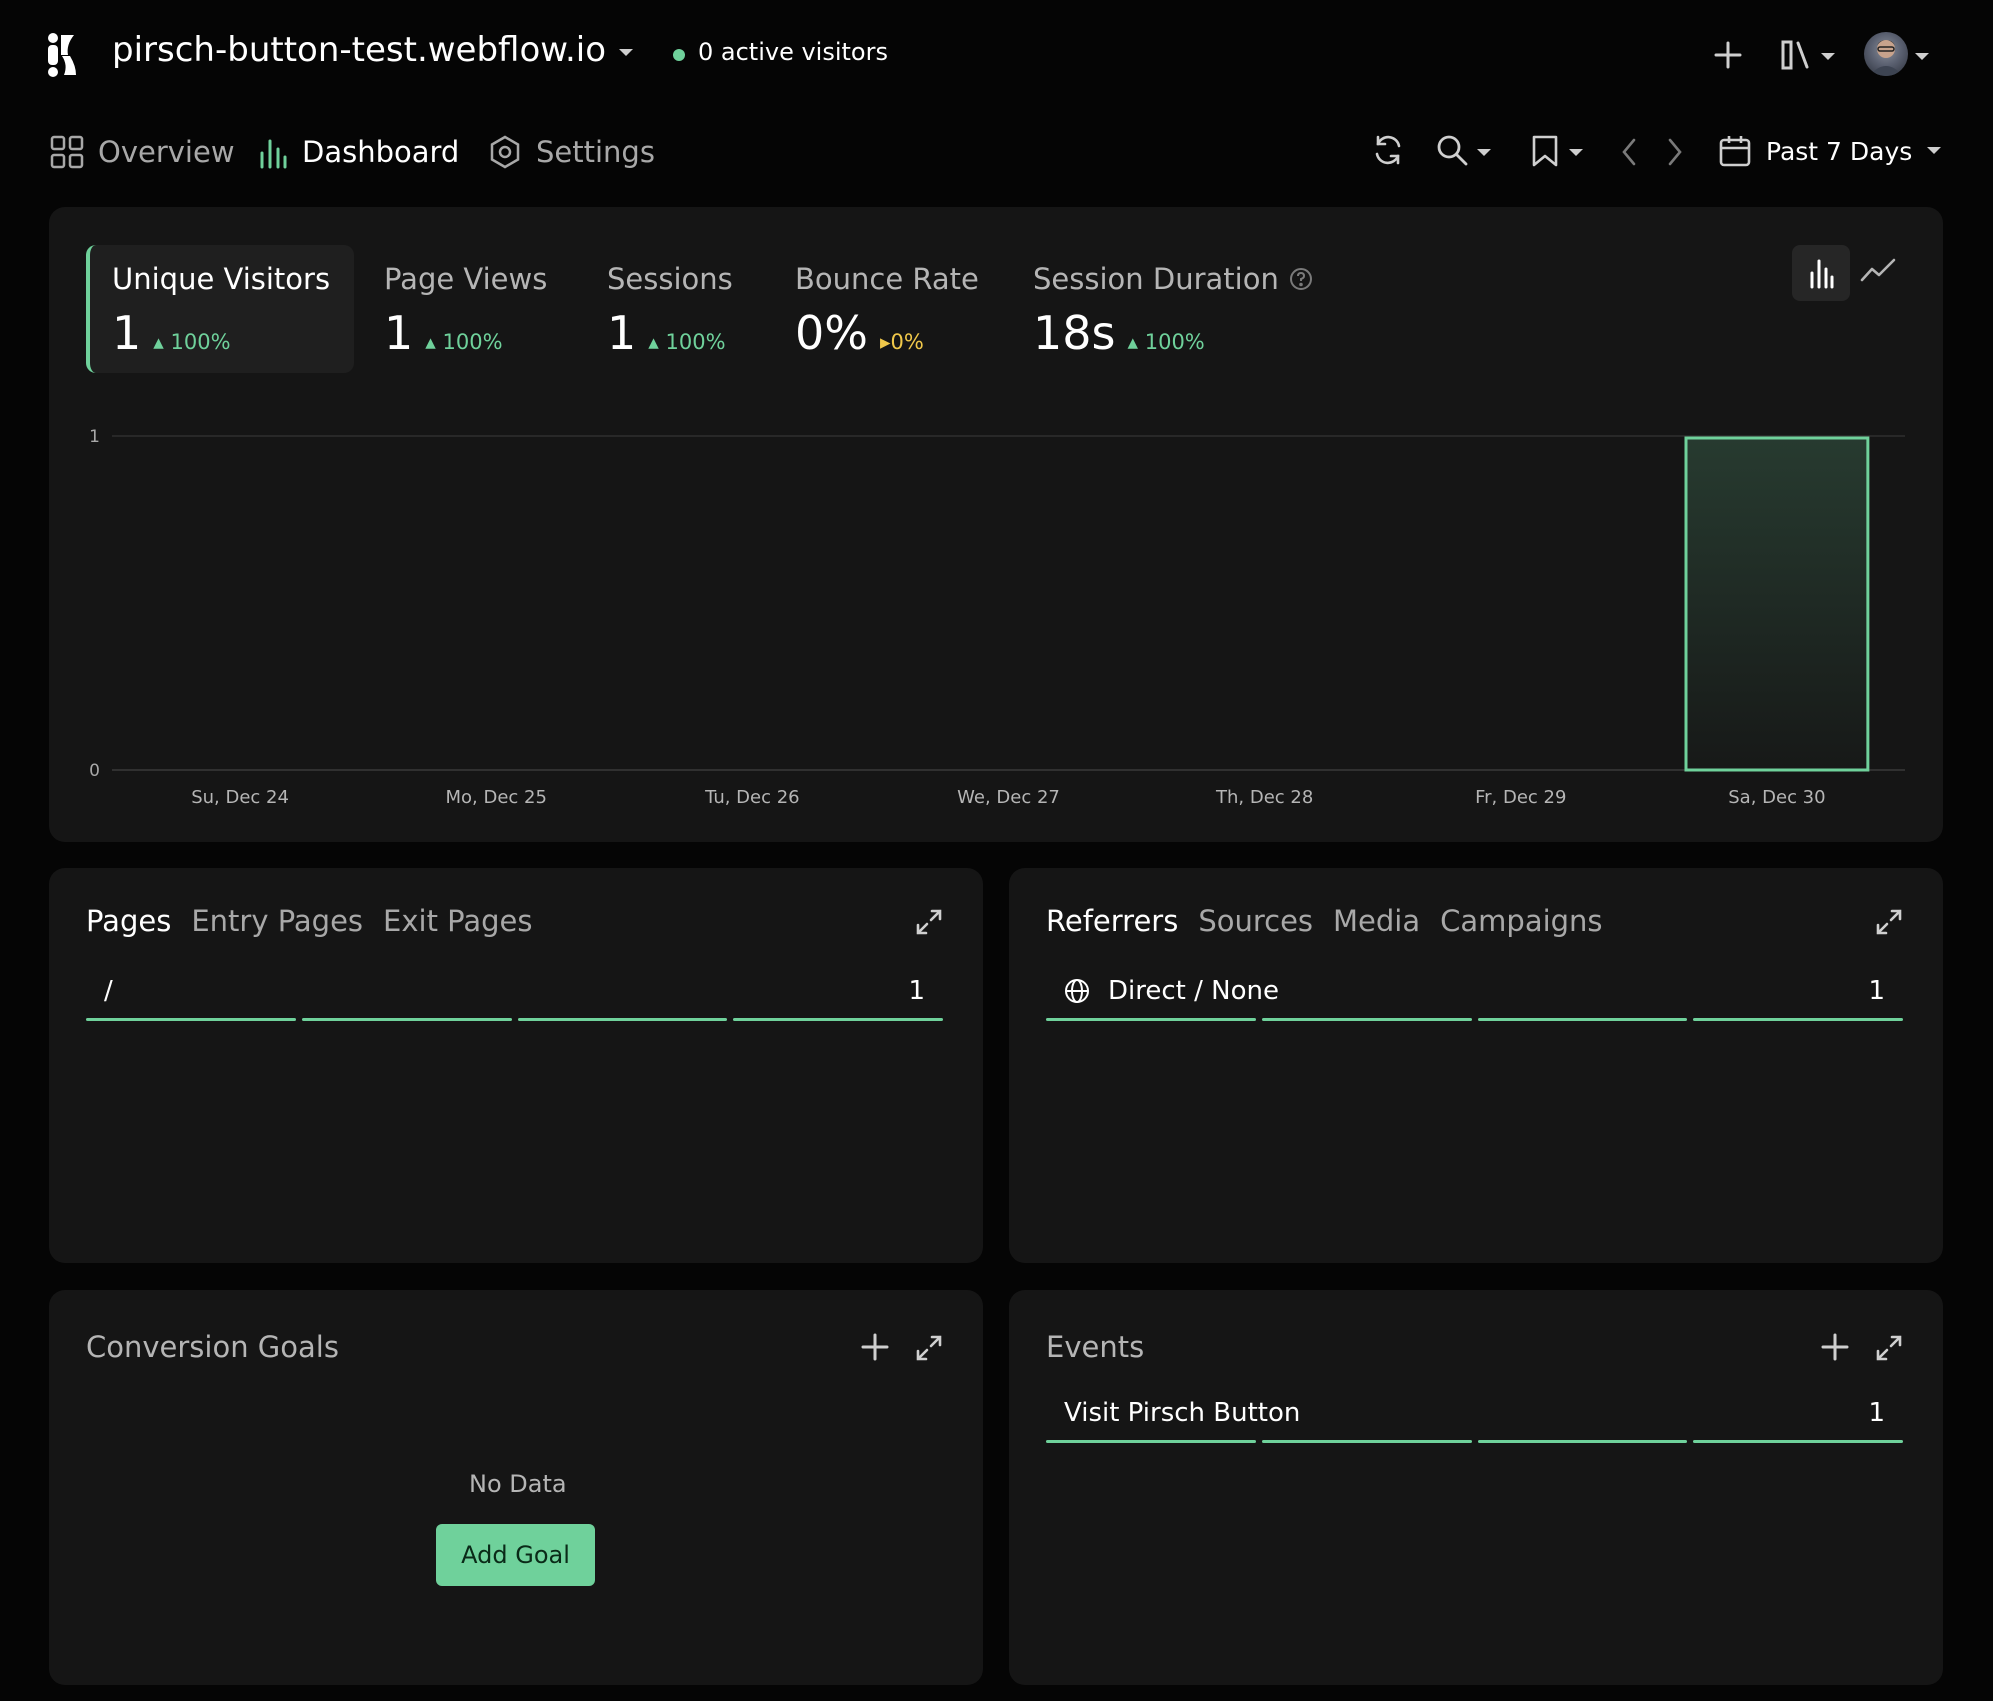  Describe the element at coordinates (359, 50) in the screenshot. I see `site-title: pirsch-button-test.webflow.io` at that location.